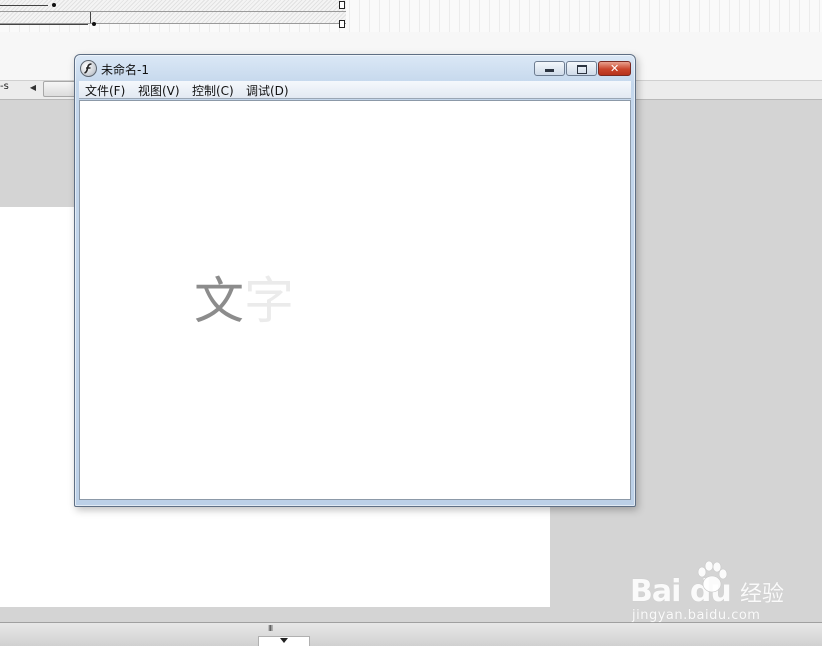 This screenshot has height=646, width=822. I want to click on maximize-icon, so click(582, 69).